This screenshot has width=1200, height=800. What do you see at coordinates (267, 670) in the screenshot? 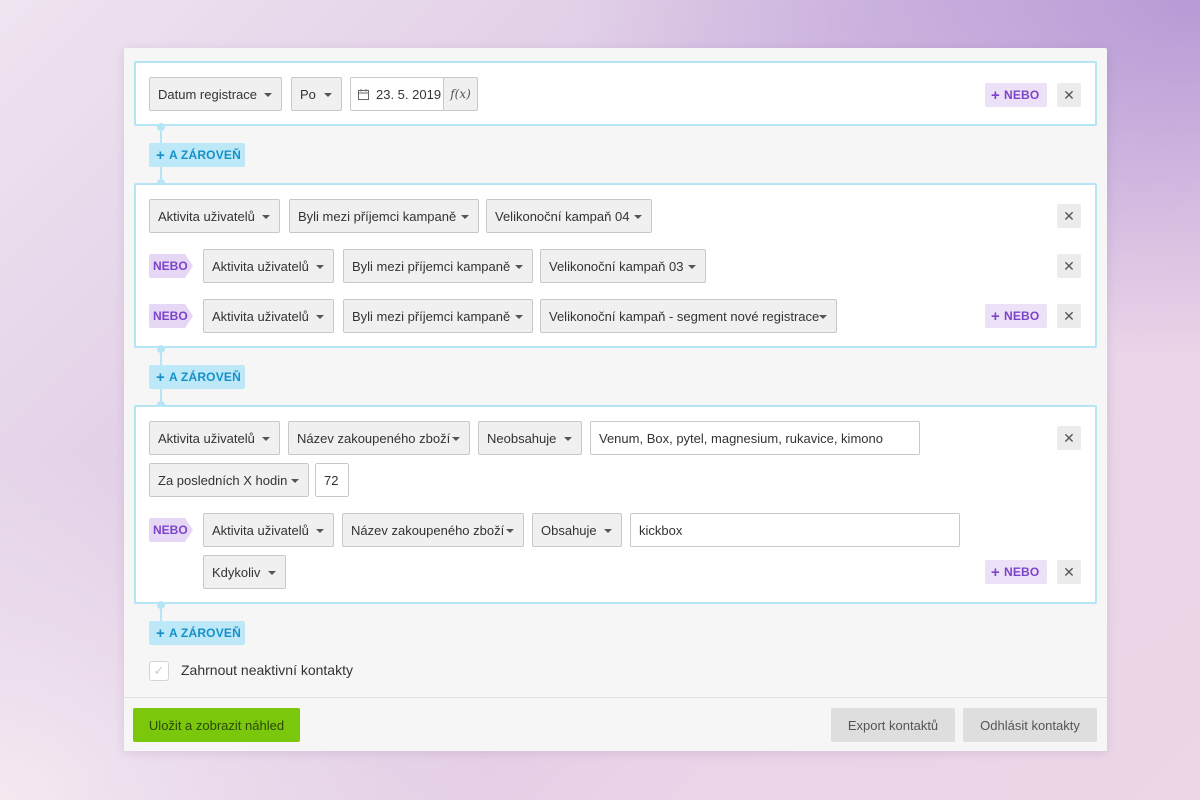
I see `include-inactive-label: Zahrnout neaktivní kontakty` at bounding box center [267, 670].